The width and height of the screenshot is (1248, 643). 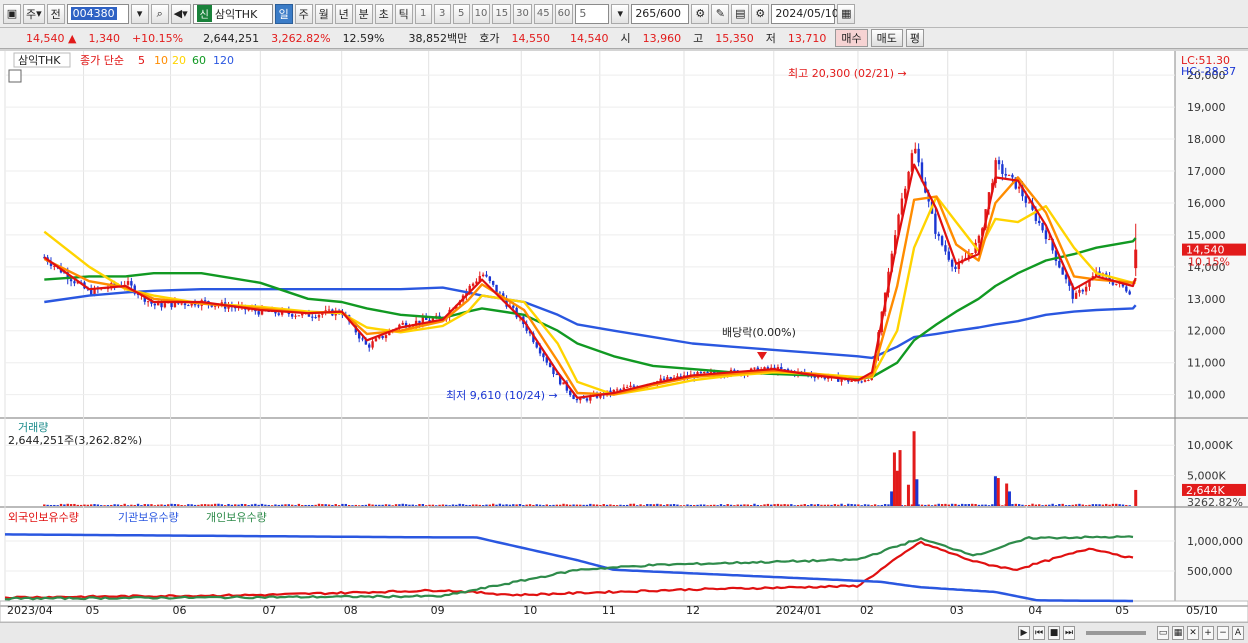 I want to click on change-percent: +10.15%, so click(x=157, y=38).